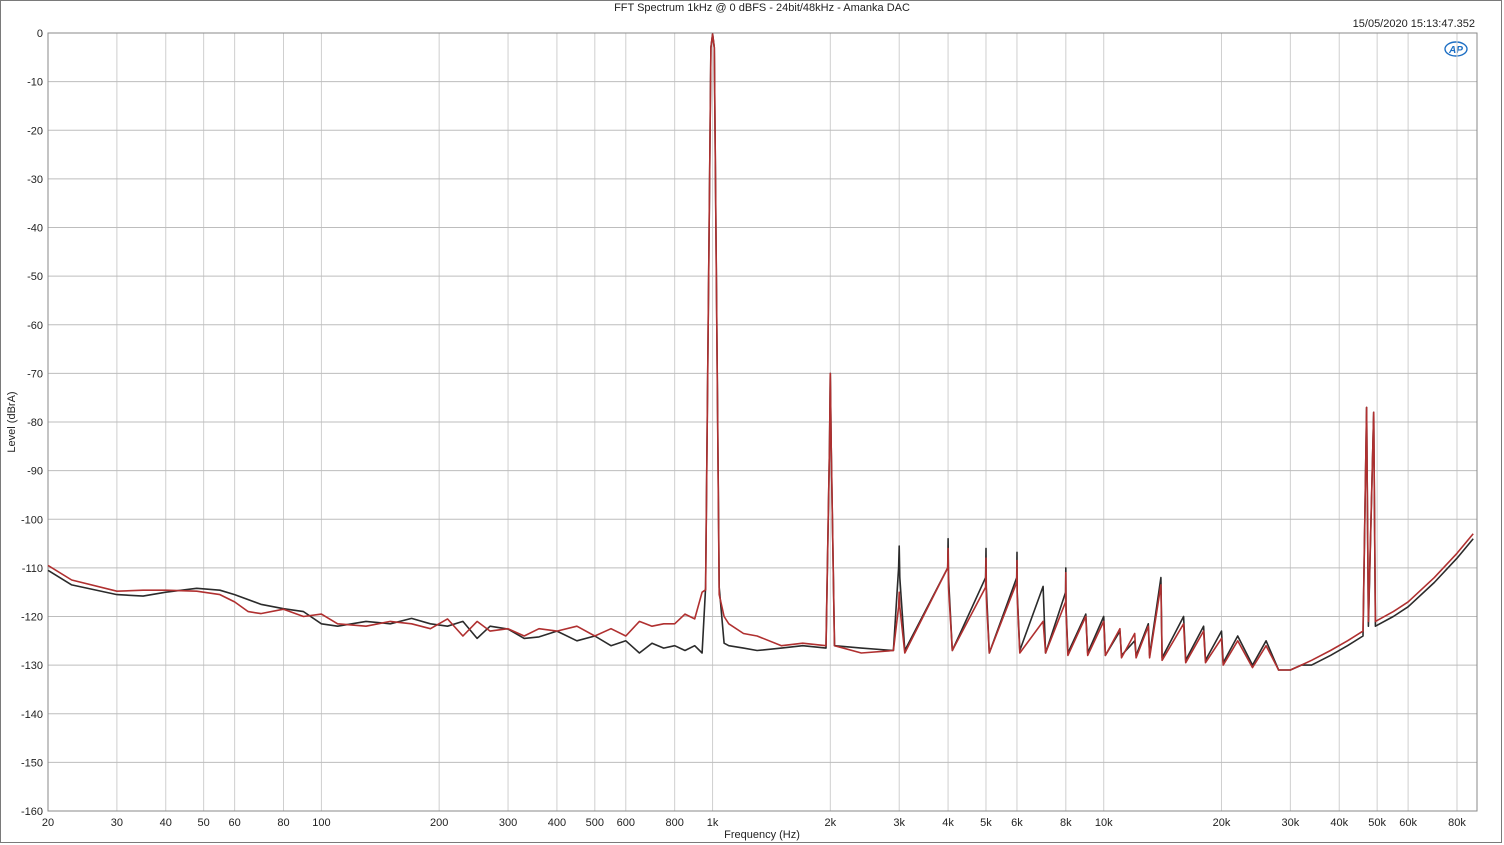  I want to click on x-tick-label-16: 4k, so click(948, 823).